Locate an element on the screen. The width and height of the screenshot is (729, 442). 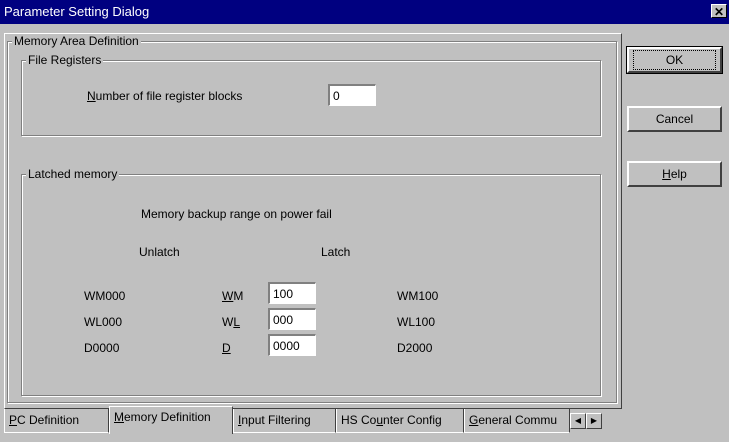
ok-button: OK is located at coordinates (674, 60).